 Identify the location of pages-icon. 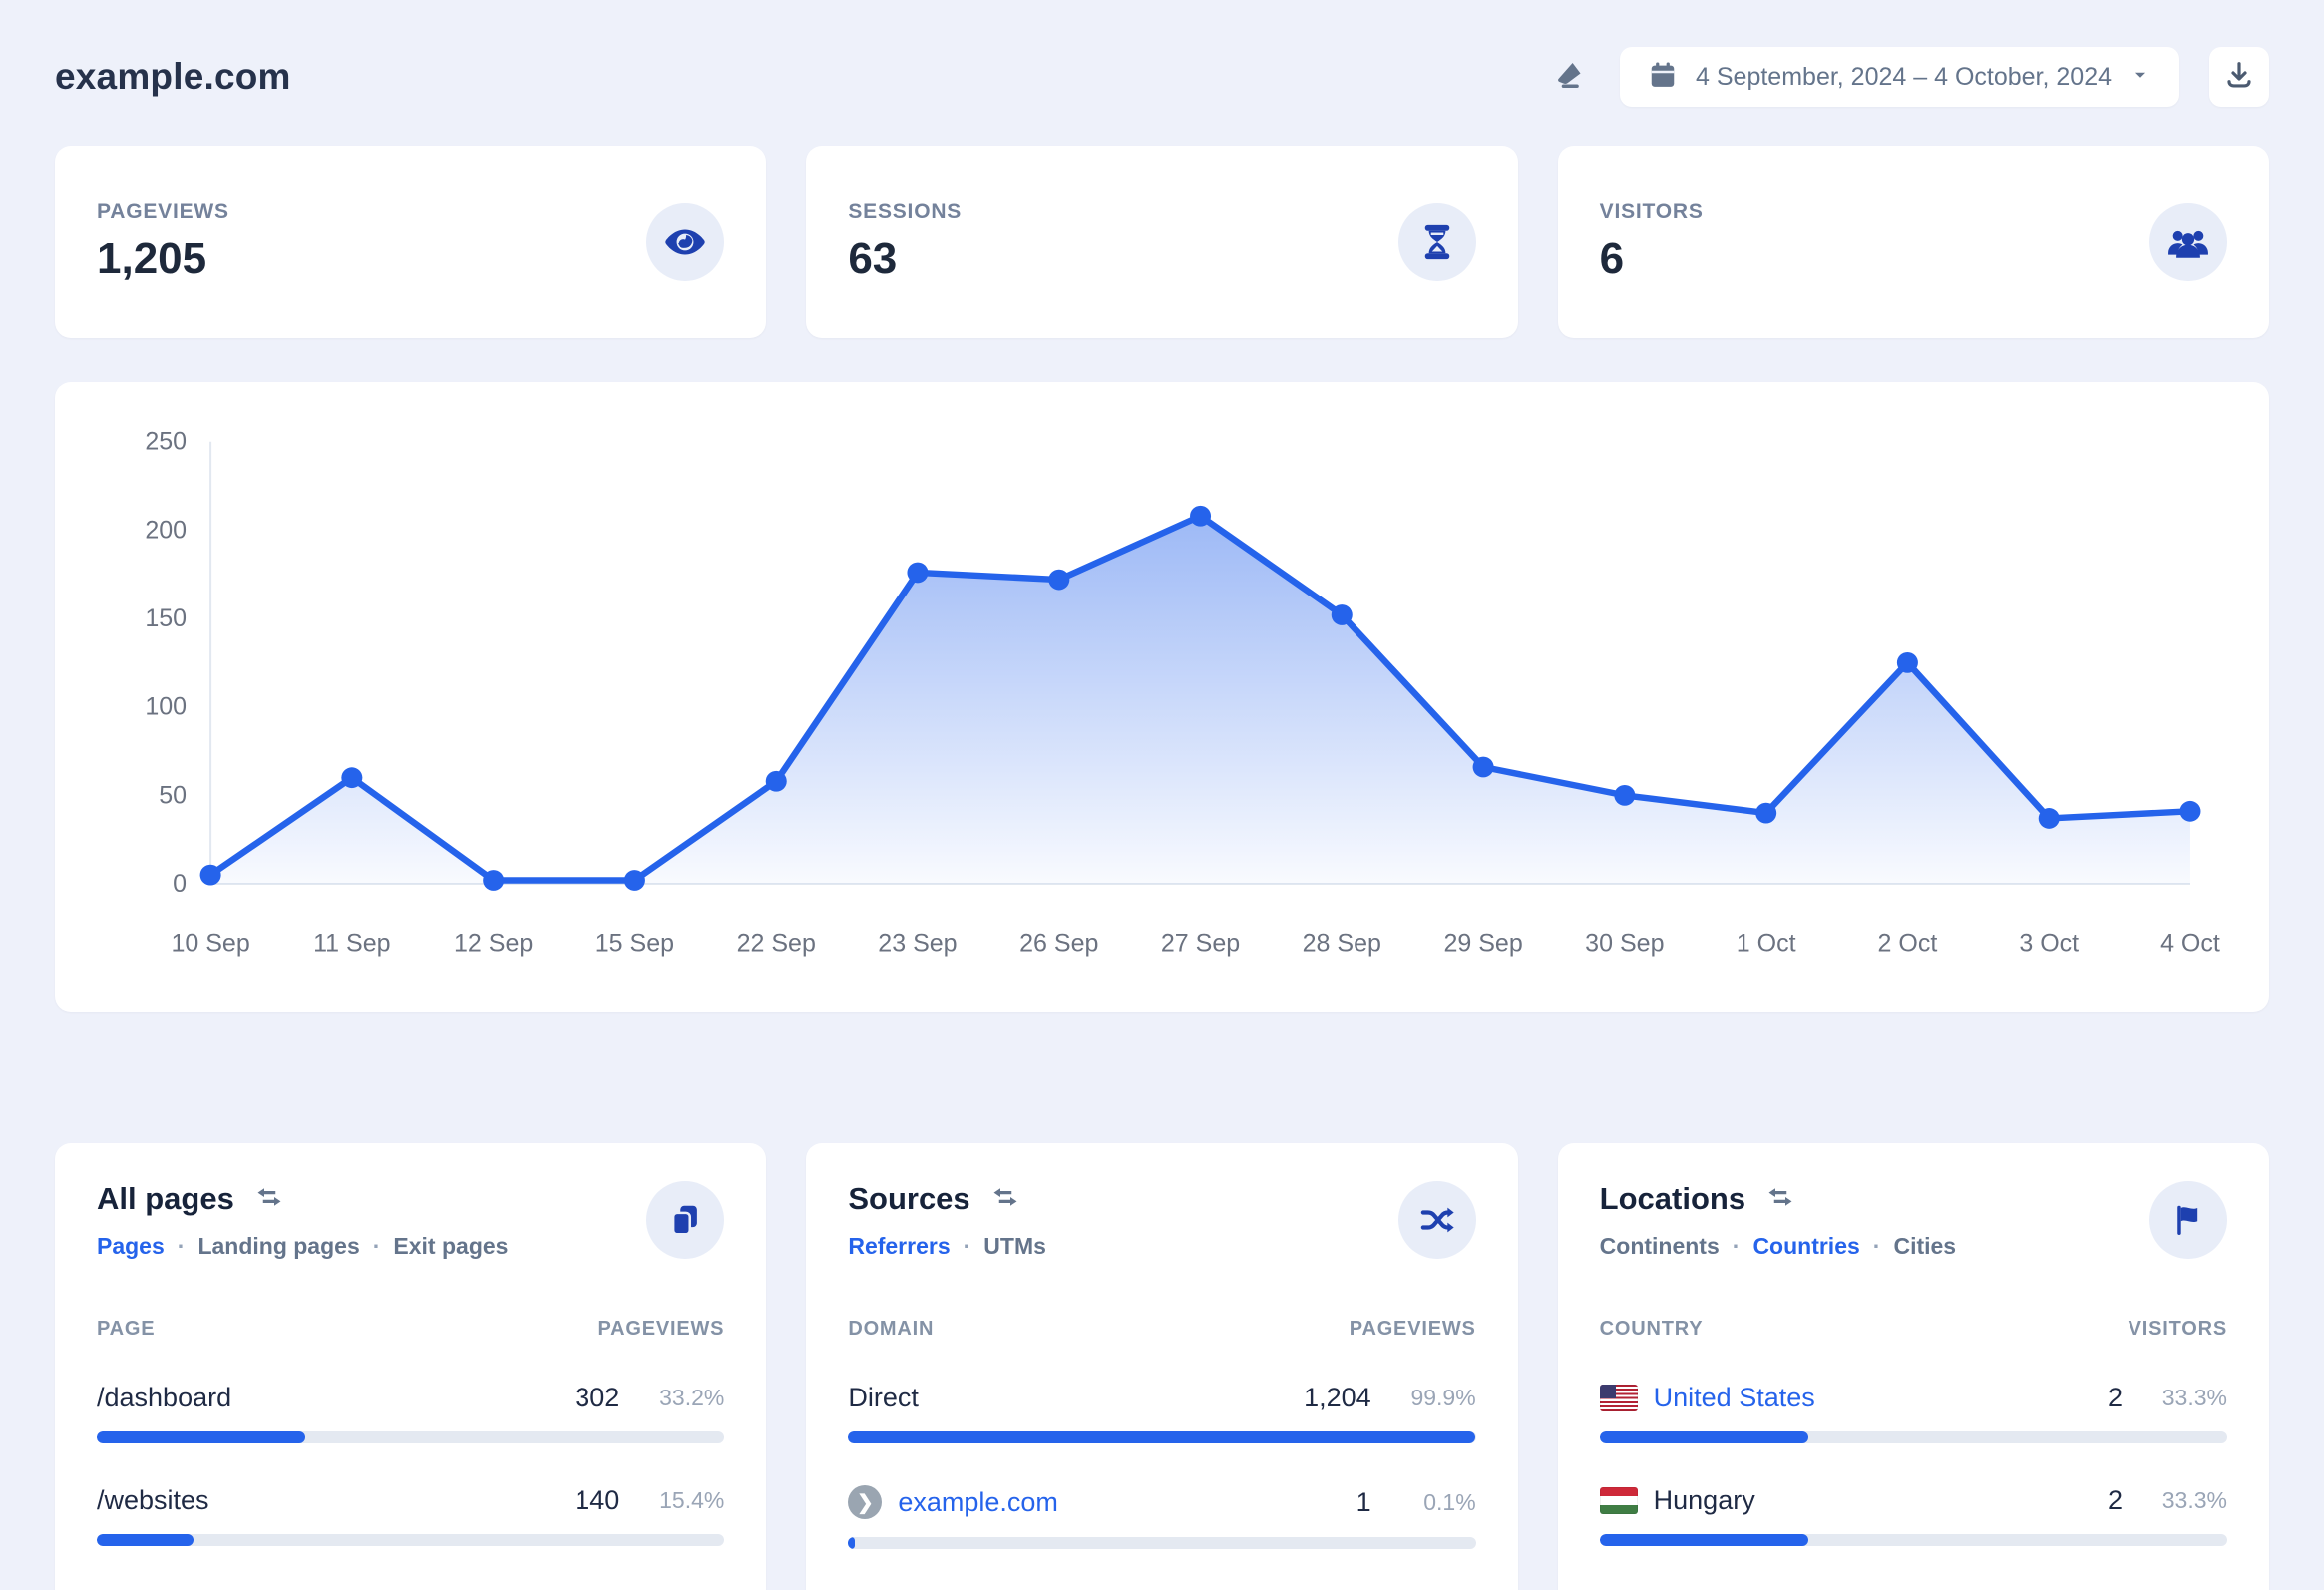
(685, 1220).